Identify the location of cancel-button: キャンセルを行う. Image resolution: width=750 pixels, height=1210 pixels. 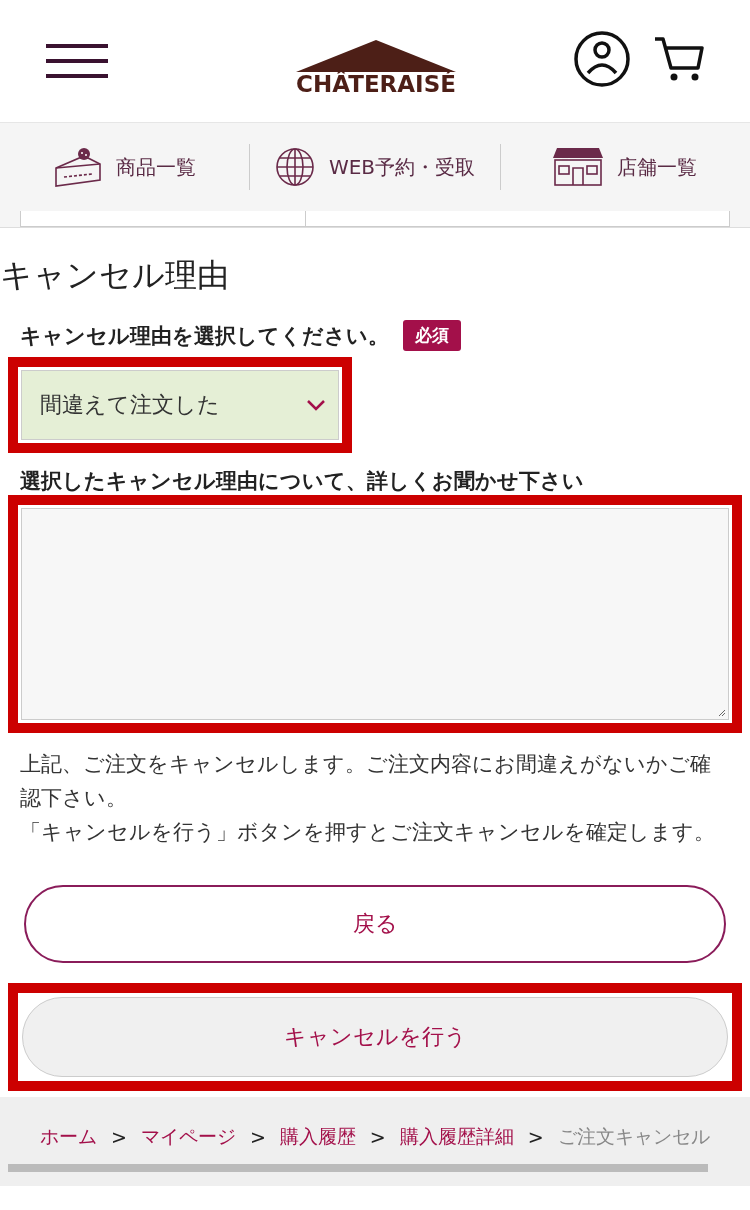
(375, 1037).